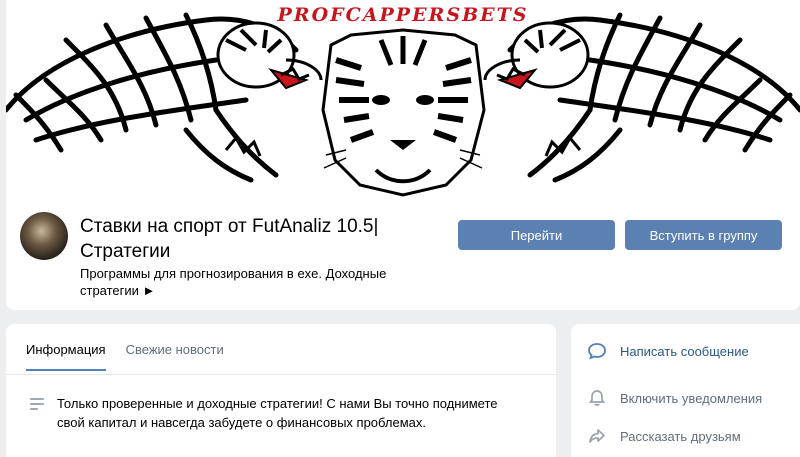 The image size is (800, 457). I want to click on tab-fresh-news: Свежие новости, so click(175, 356).